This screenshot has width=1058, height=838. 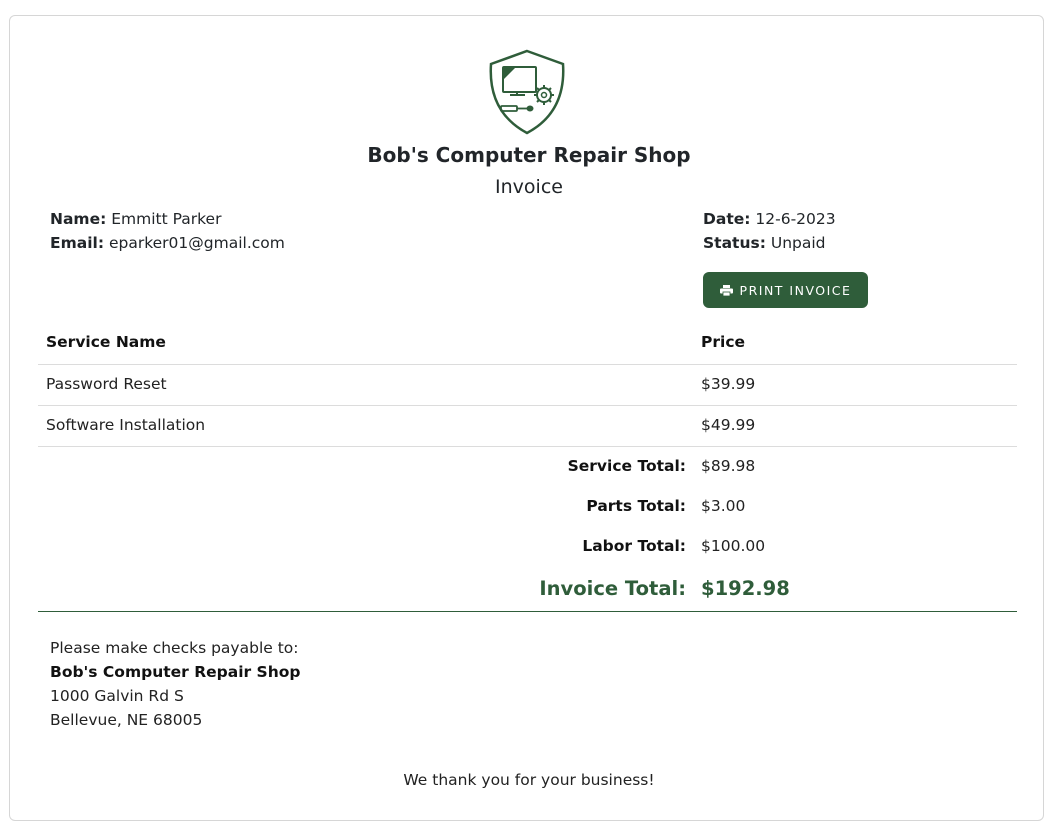 What do you see at coordinates (529, 155) in the screenshot?
I see `shop-name: Bob's Computer Repair Shop` at bounding box center [529, 155].